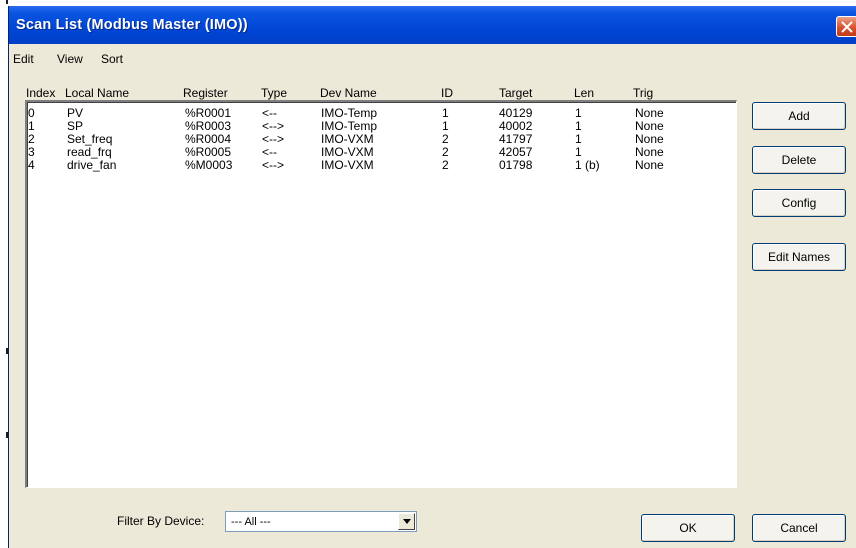  Describe the element at coordinates (649, 165) in the screenshot. I see `row-trig: None` at that location.